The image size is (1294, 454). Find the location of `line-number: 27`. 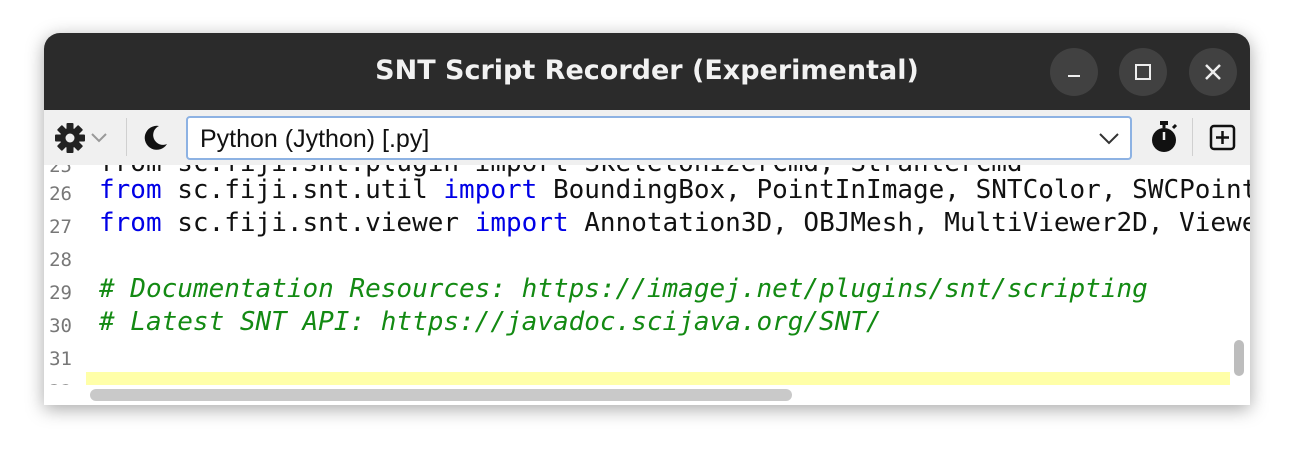

line-number: 27 is located at coordinates (60, 227).